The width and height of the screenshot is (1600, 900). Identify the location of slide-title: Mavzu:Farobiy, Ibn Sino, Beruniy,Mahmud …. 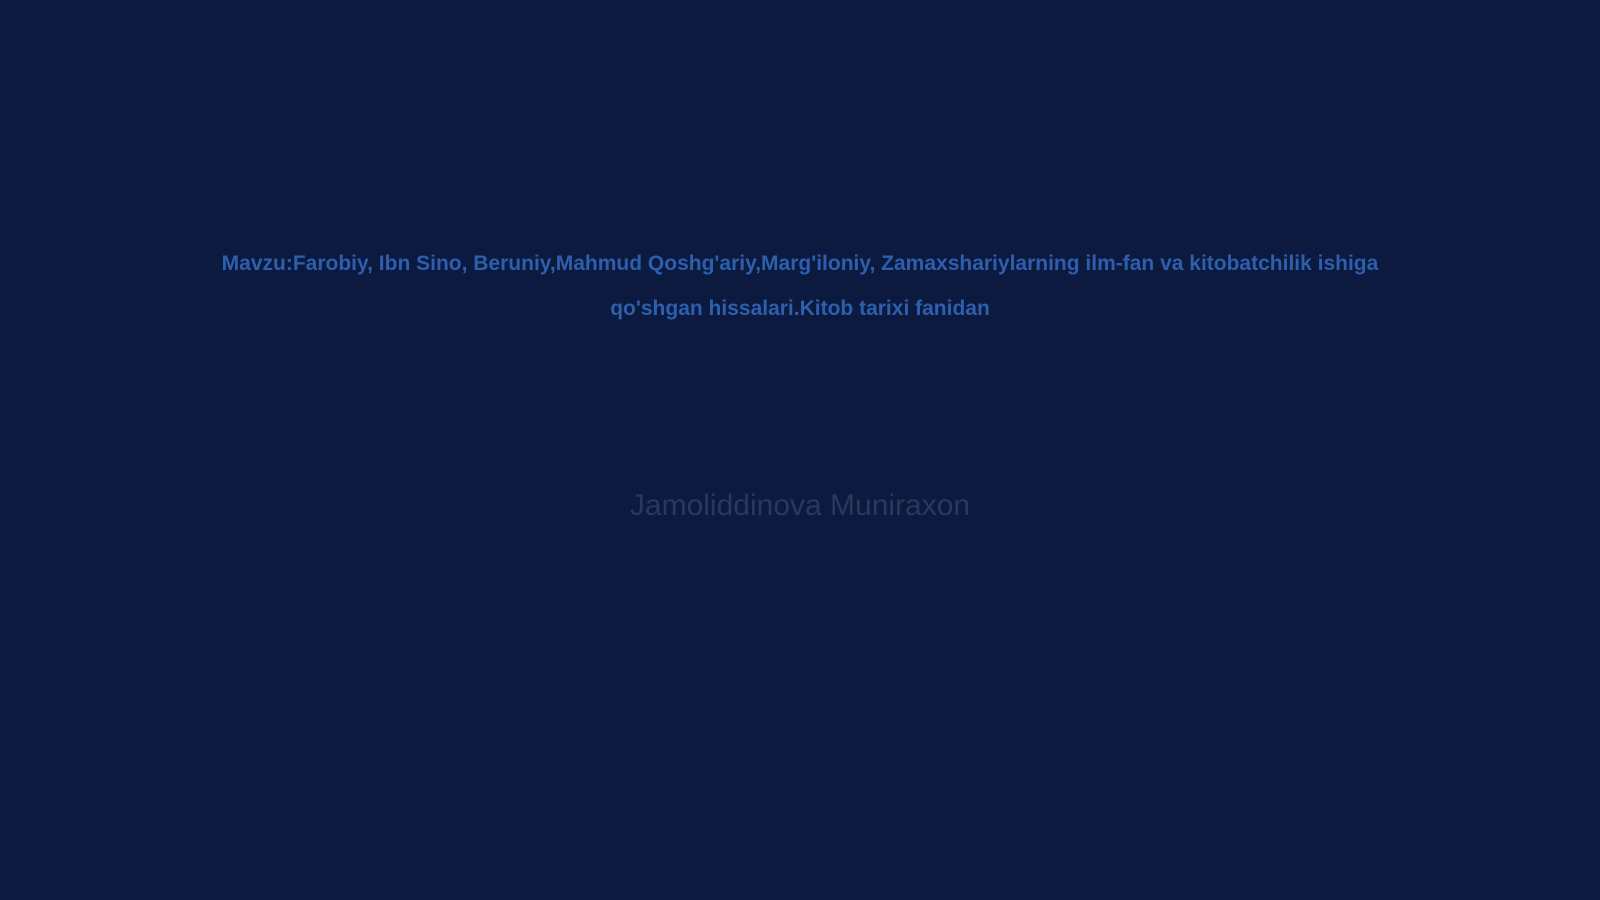
(800, 286).